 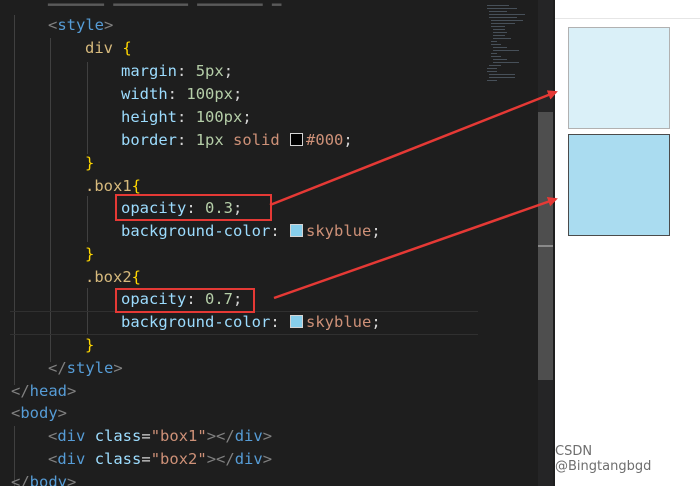 I want to click on arrow-to-preview-box1, so click(x=413, y=148).